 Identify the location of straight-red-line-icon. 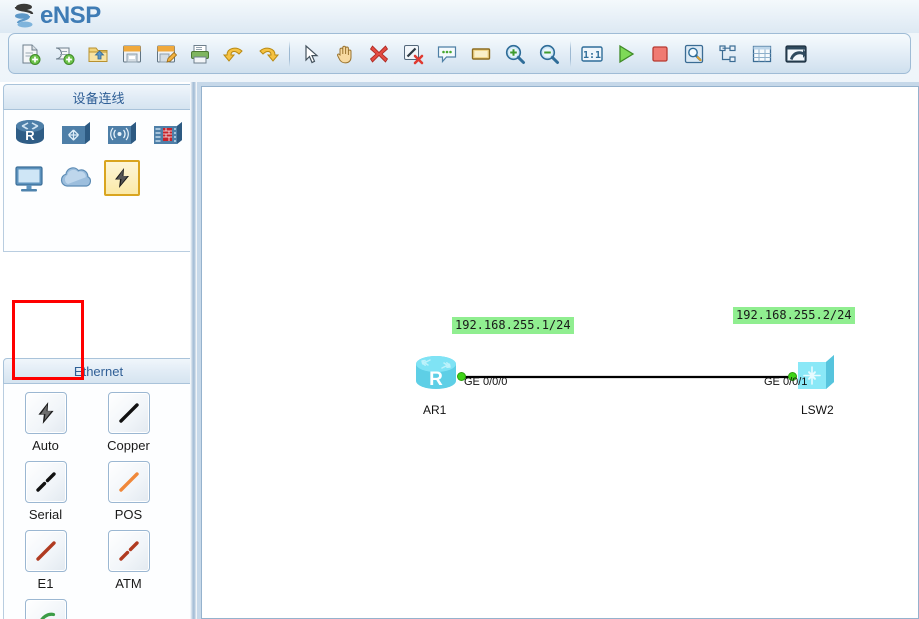
(45, 551).